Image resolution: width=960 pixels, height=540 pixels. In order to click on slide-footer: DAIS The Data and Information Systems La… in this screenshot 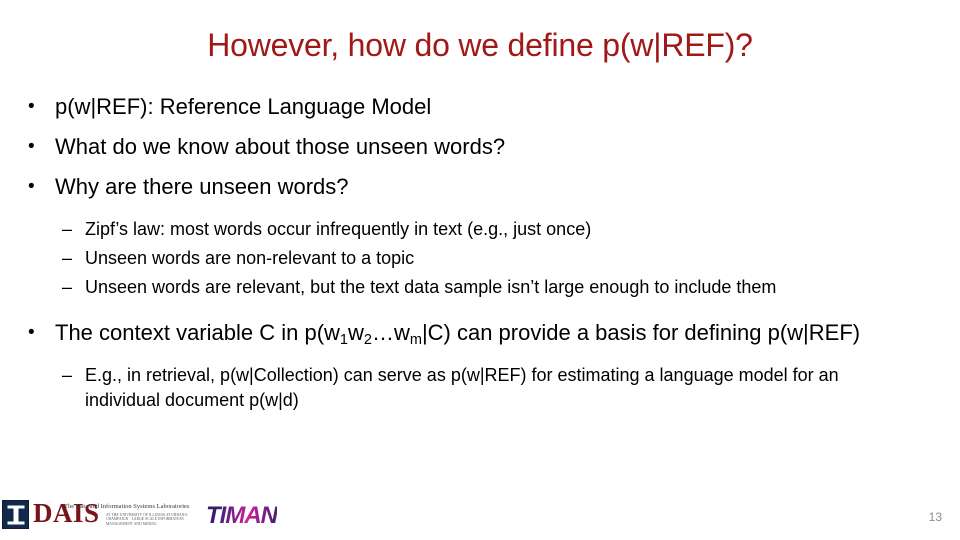, I will do `click(480, 517)`.